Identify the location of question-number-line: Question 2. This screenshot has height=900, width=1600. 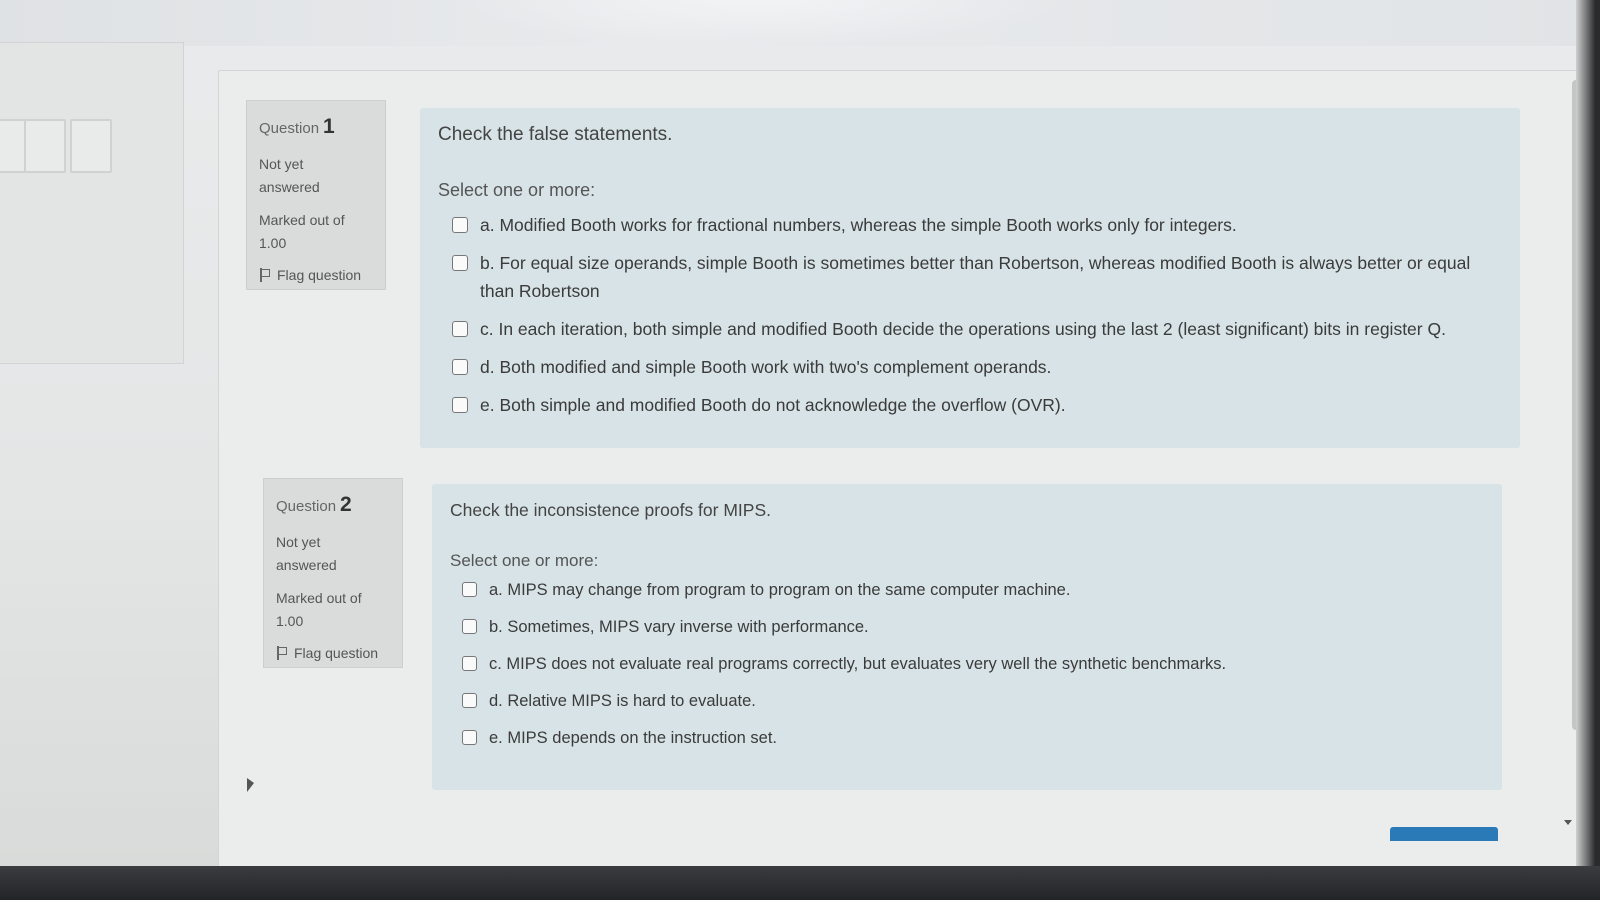
(333, 505).